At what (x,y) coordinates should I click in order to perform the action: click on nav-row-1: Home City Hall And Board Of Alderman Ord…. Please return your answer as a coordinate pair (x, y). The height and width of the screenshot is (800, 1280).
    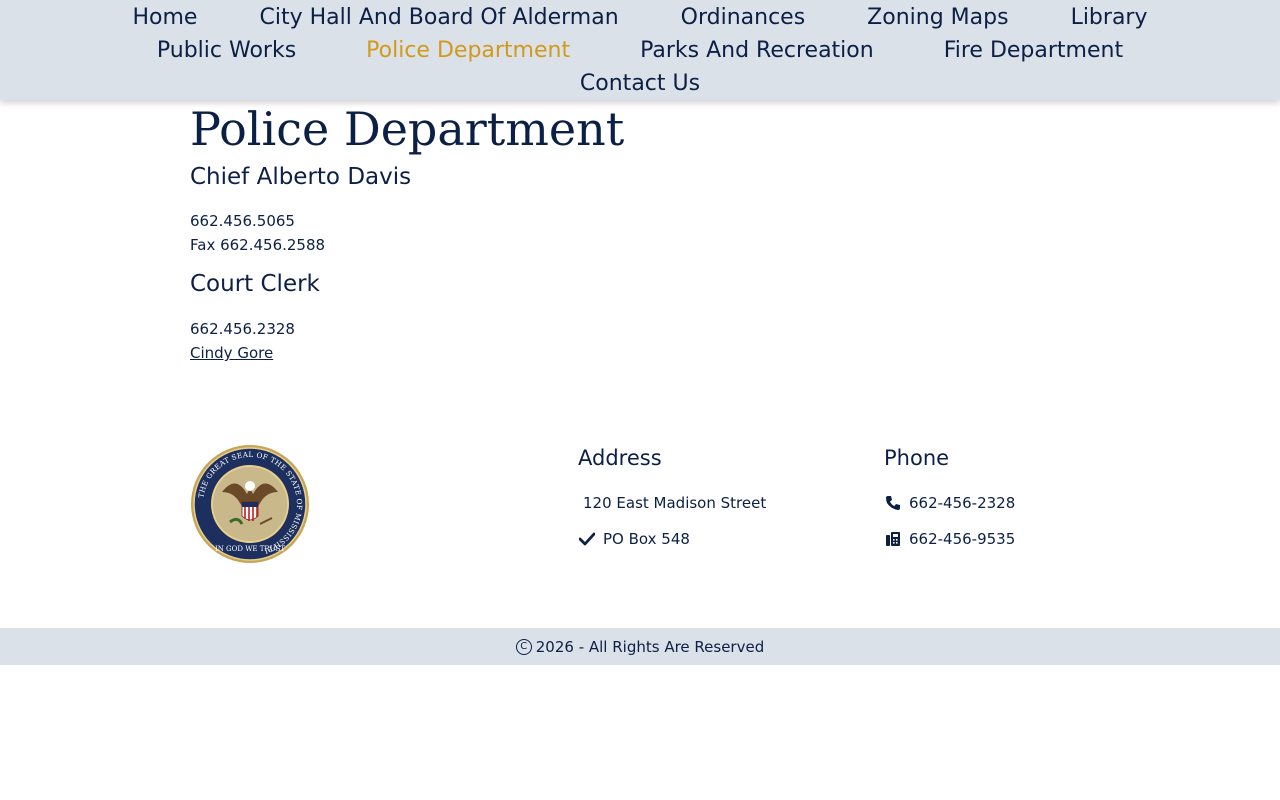
    Looking at the image, I should click on (640, 17).